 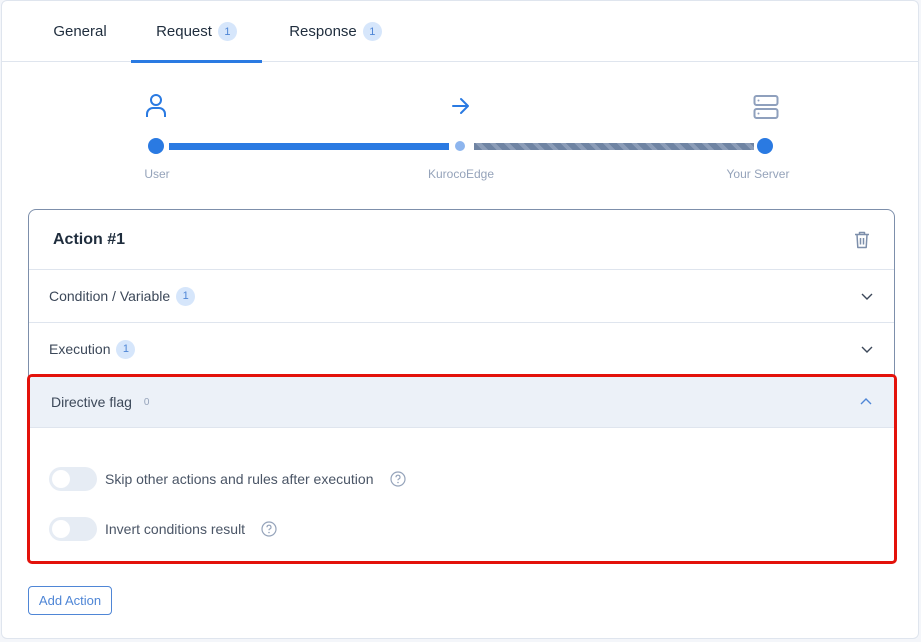 I want to click on tab-general: General, so click(x=80, y=31).